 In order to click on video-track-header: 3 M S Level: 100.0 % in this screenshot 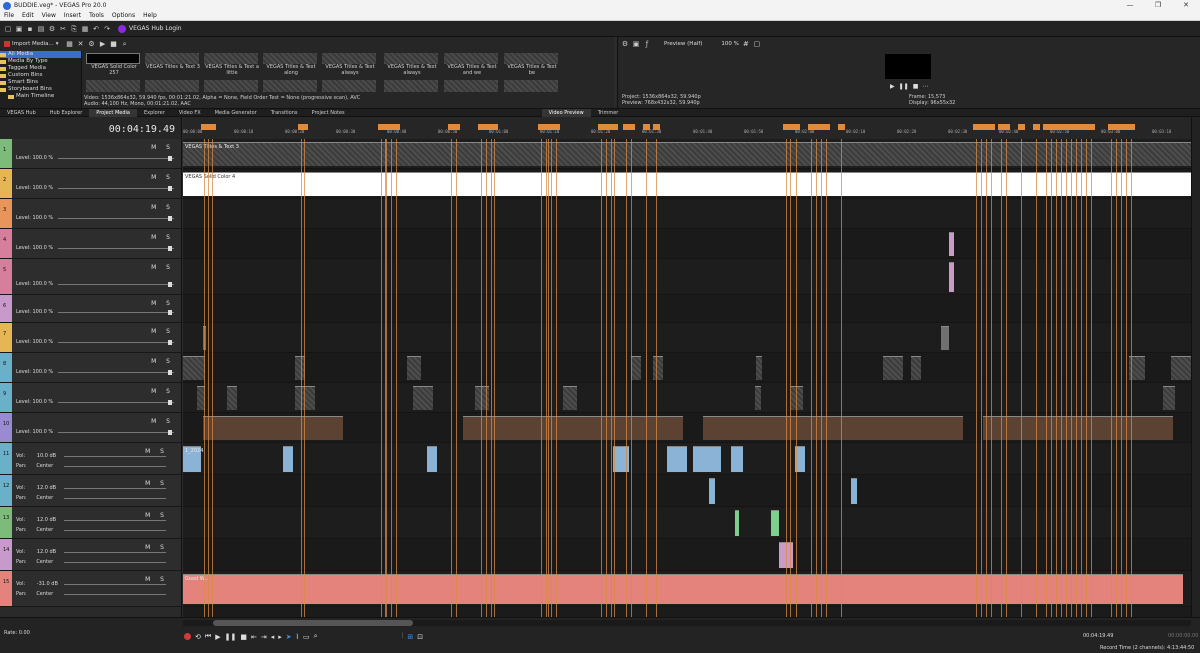, I will do `click(90, 214)`.